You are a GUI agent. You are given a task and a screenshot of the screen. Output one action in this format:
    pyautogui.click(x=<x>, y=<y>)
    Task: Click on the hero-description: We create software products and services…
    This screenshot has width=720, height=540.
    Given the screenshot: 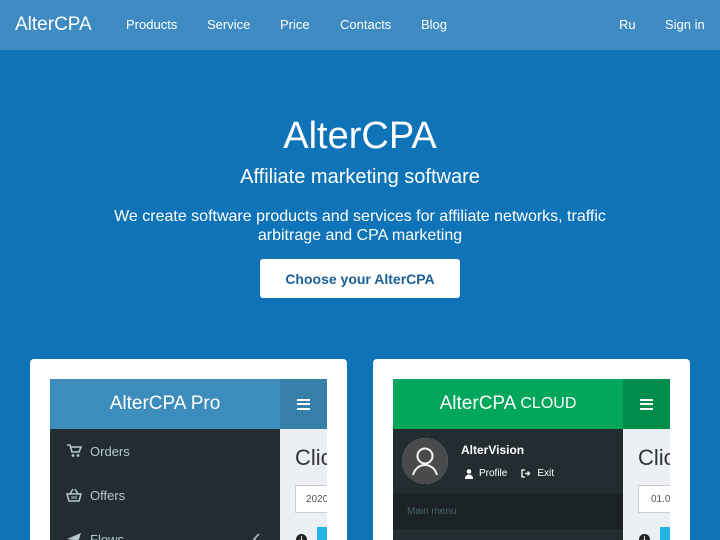 What is the action you would take?
    pyautogui.click(x=360, y=226)
    